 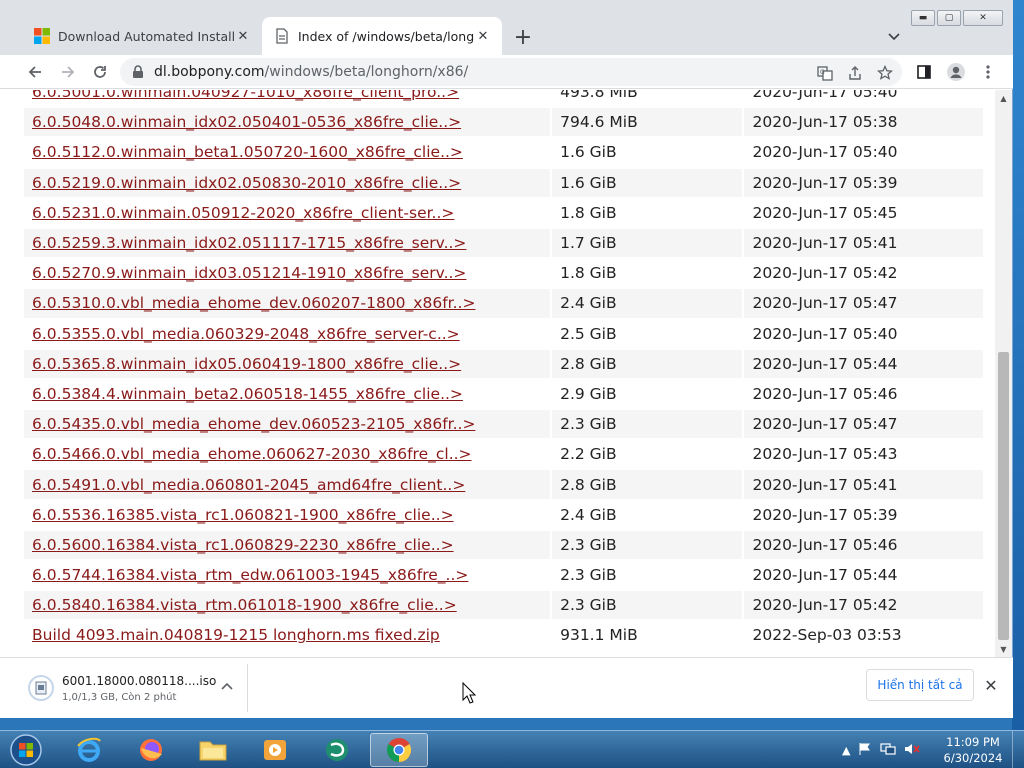 What do you see at coordinates (988, 72) in the screenshot?
I see `more-menu-icon` at bounding box center [988, 72].